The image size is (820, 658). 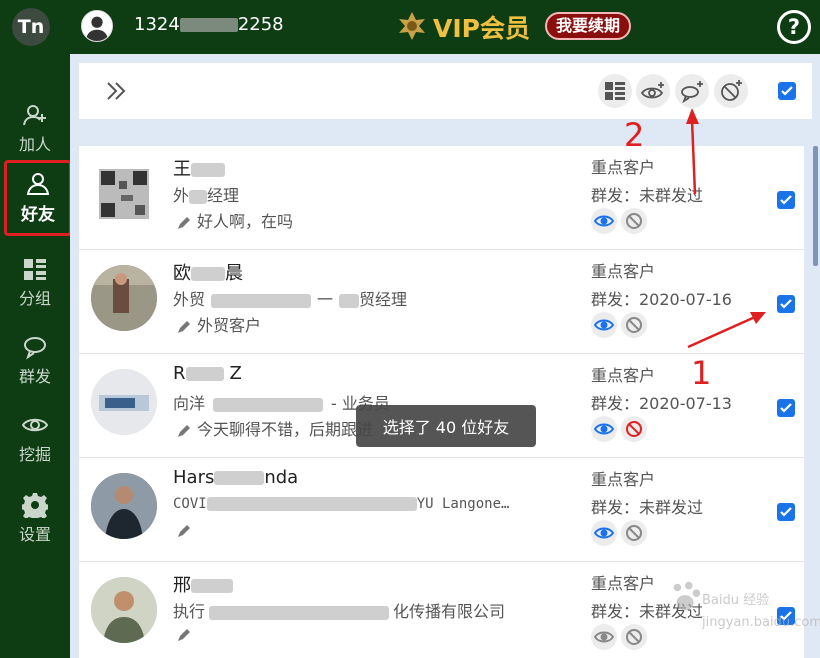 I want to click on help-button: ?, so click(x=794, y=27).